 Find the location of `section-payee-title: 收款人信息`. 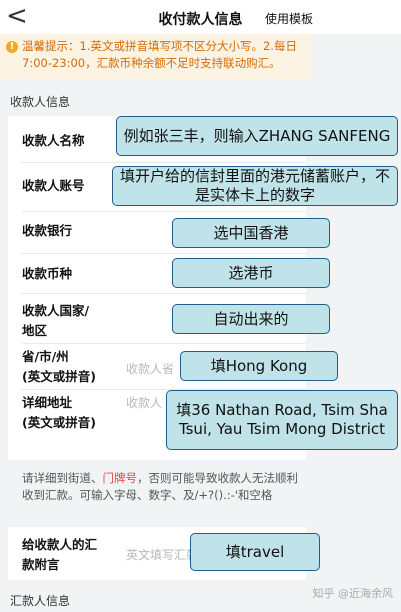

section-payee-title: 收款人信息 is located at coordinates (40, 102).